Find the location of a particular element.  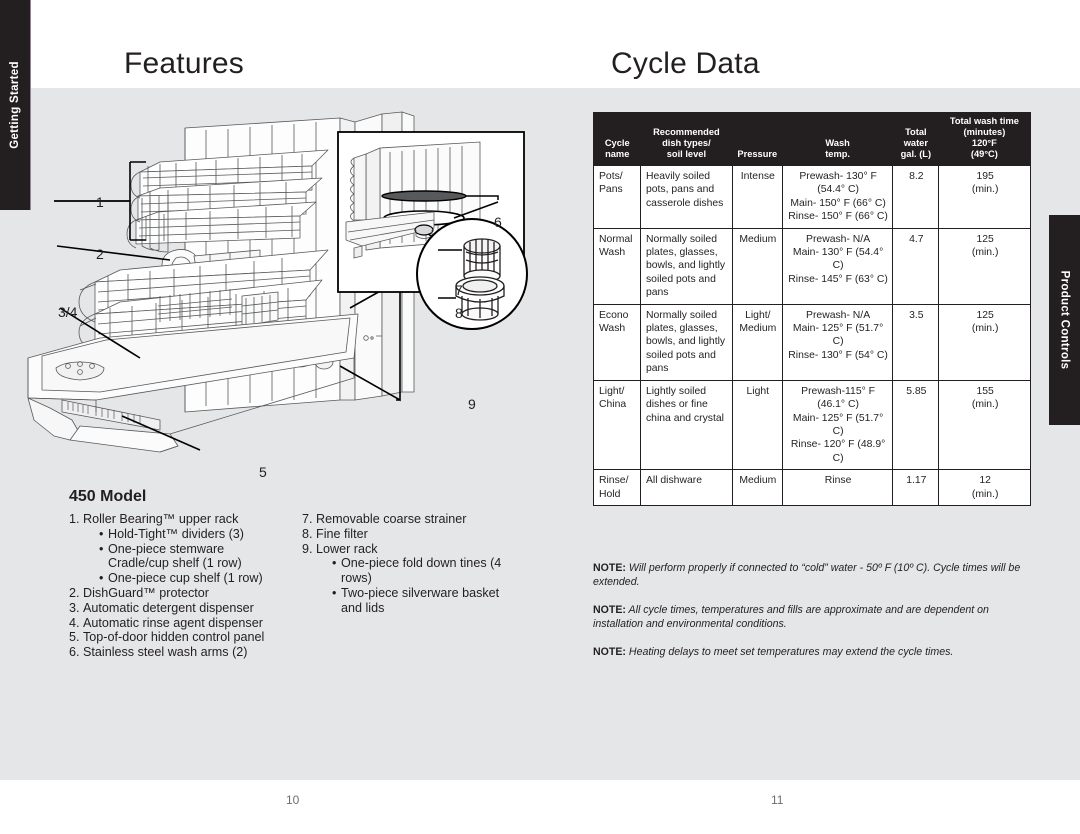

cell-cycle-name: Light/China is located at coordinates (617, 425).